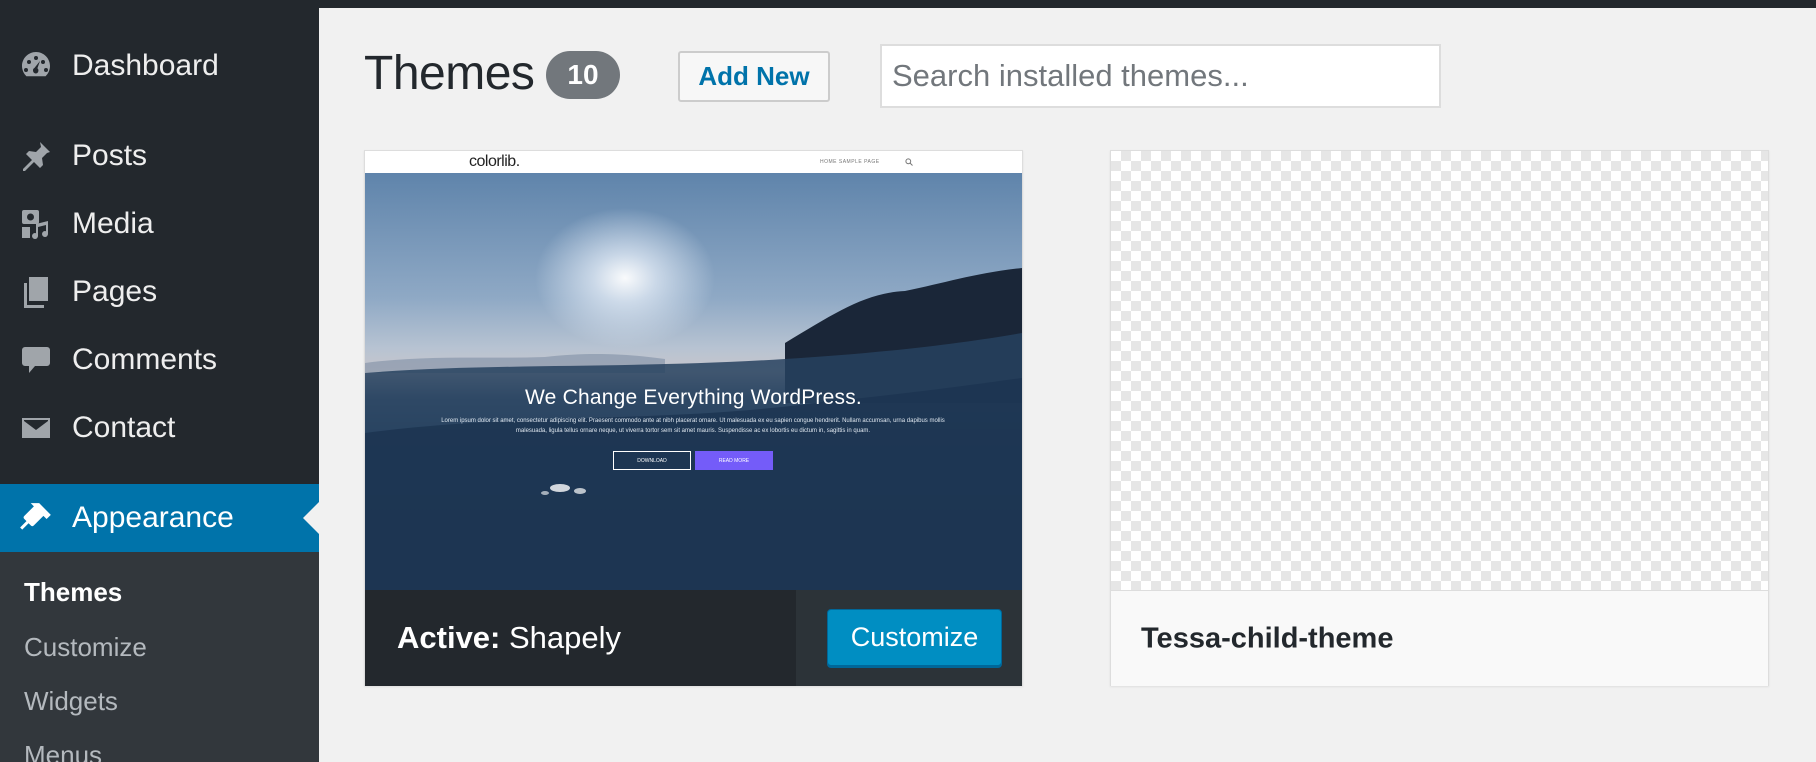  I want to click on sidebar-item-label: Contact, so click(124, 427).